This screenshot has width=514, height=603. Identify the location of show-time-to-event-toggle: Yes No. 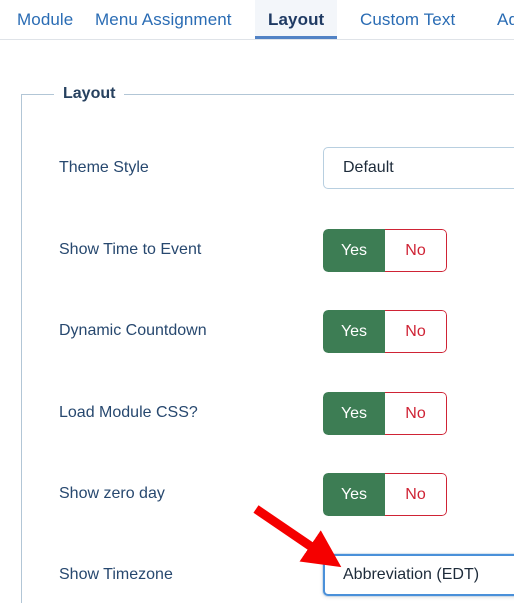
(385, 250).